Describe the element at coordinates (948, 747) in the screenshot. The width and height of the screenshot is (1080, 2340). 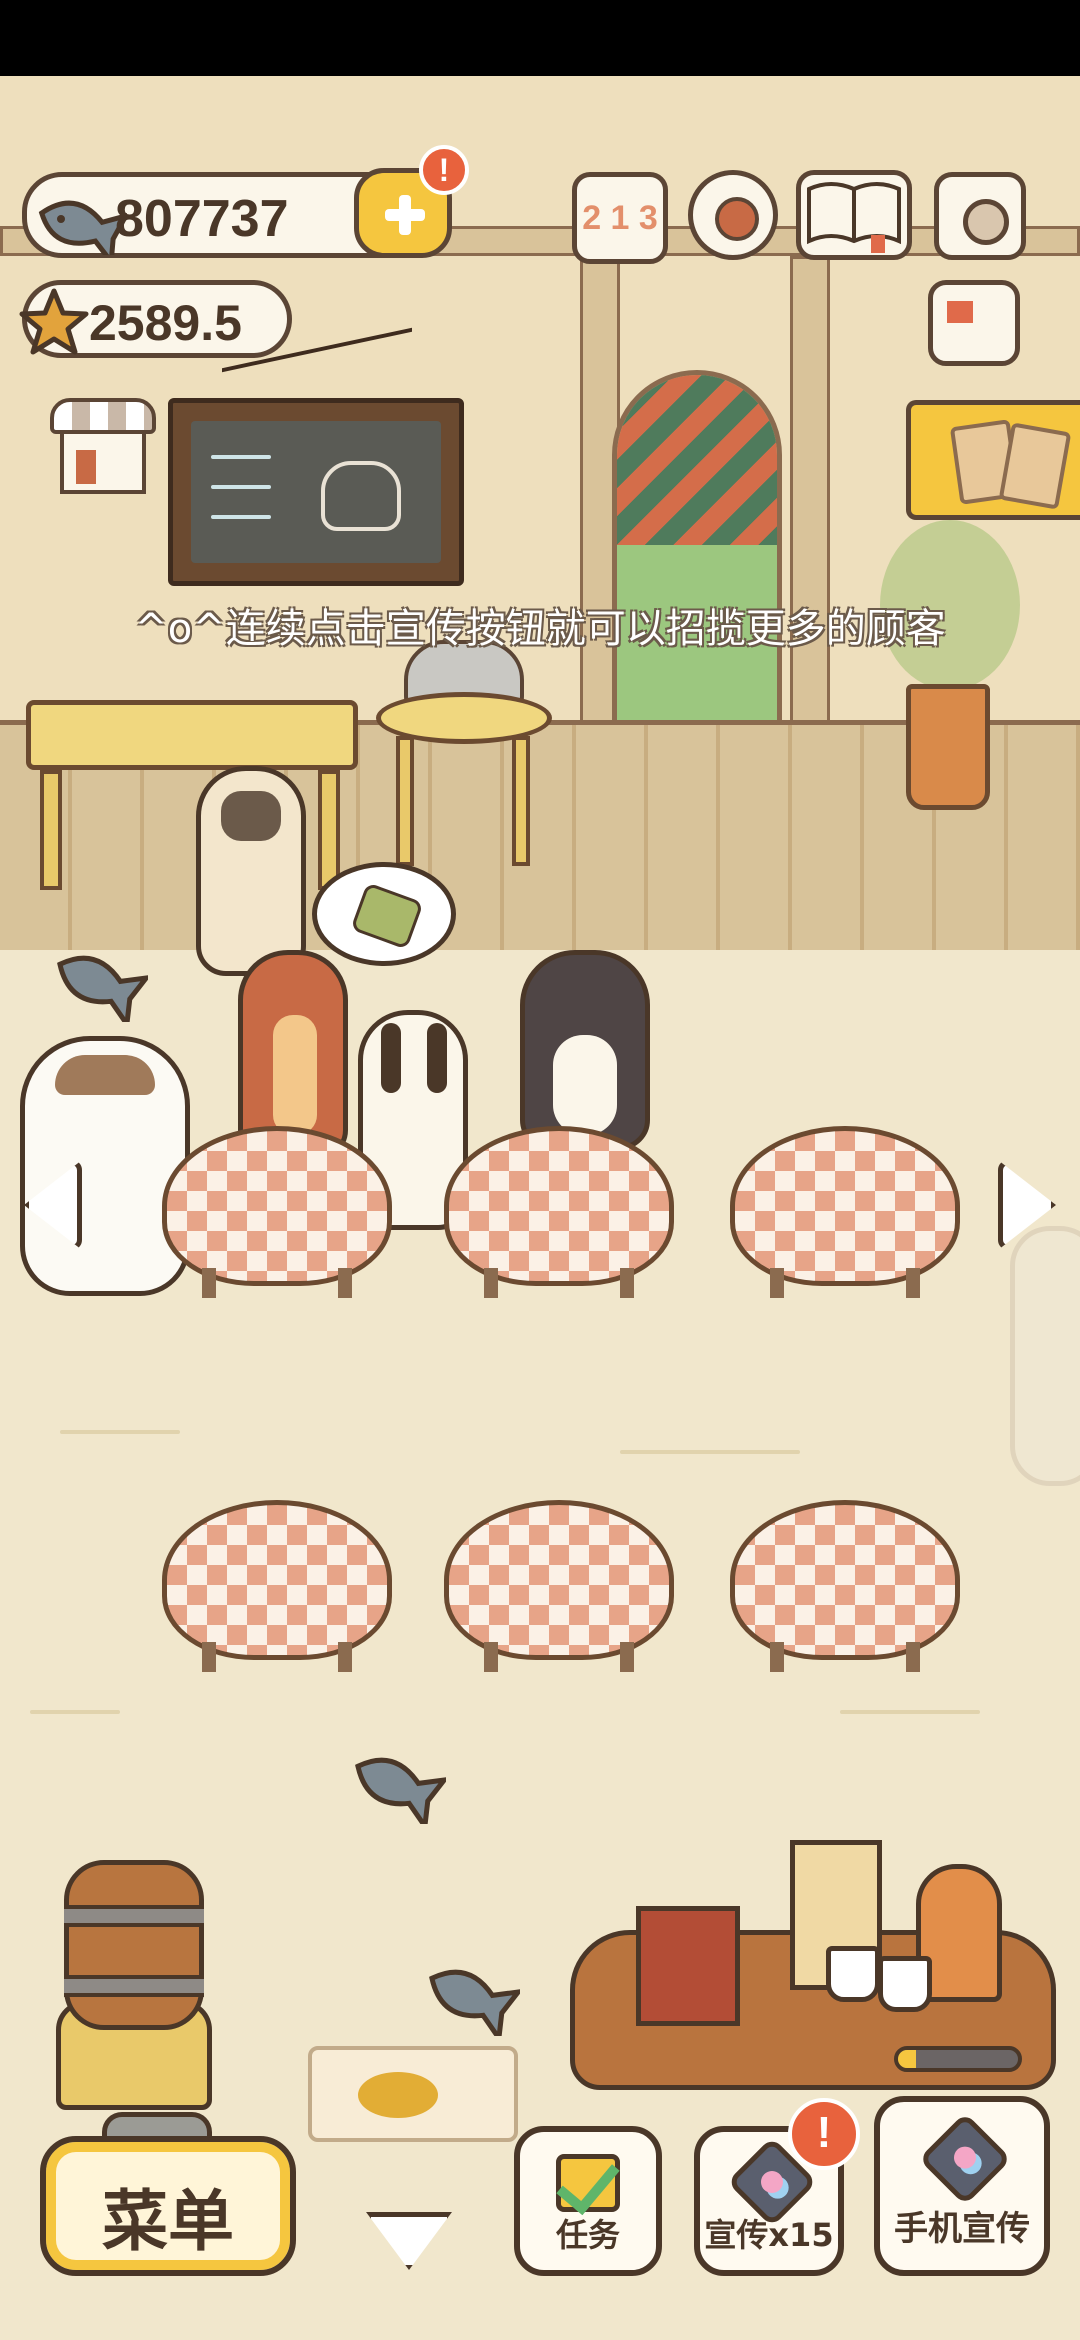
I see `potted-plant` at that location.